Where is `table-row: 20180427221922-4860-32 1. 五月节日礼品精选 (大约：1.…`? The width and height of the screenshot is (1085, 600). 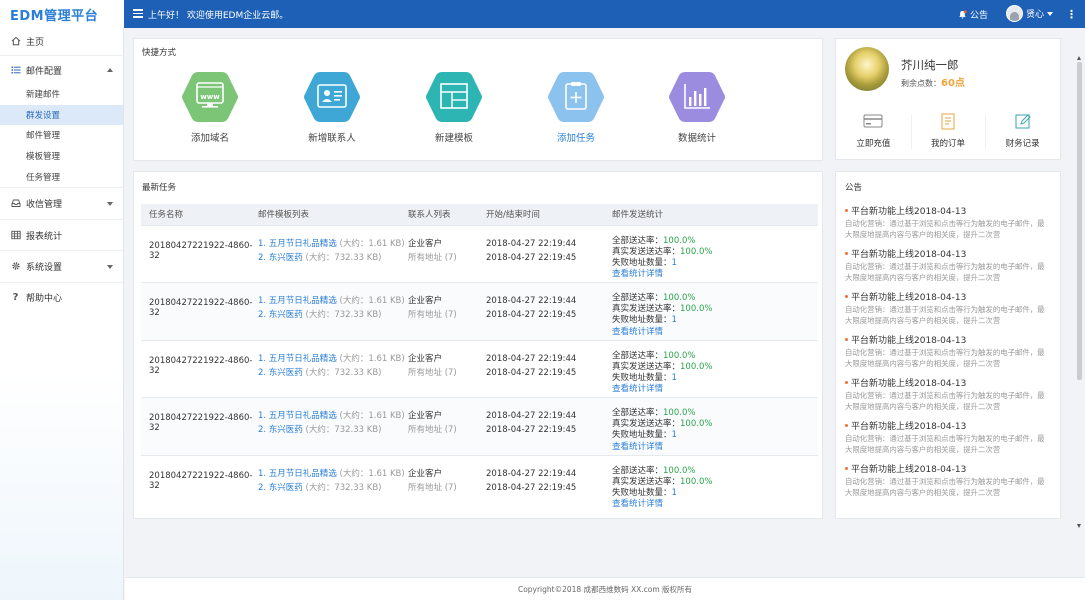 table-row: 20180427221922-4860-32 1. 五月节日礼品精选 (大约：1.… is located at coordinates (479, 311).